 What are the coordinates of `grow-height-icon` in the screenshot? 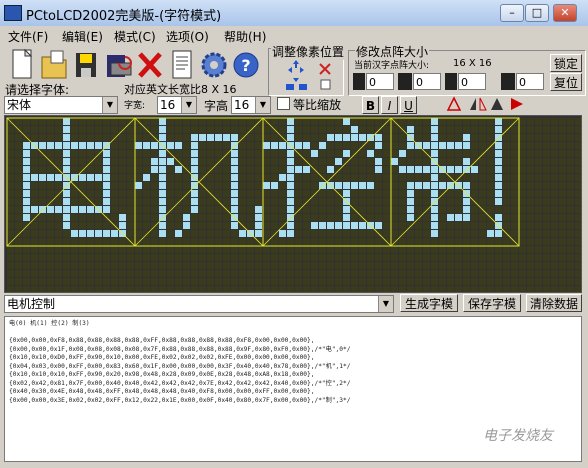 It's located at (508, 81).